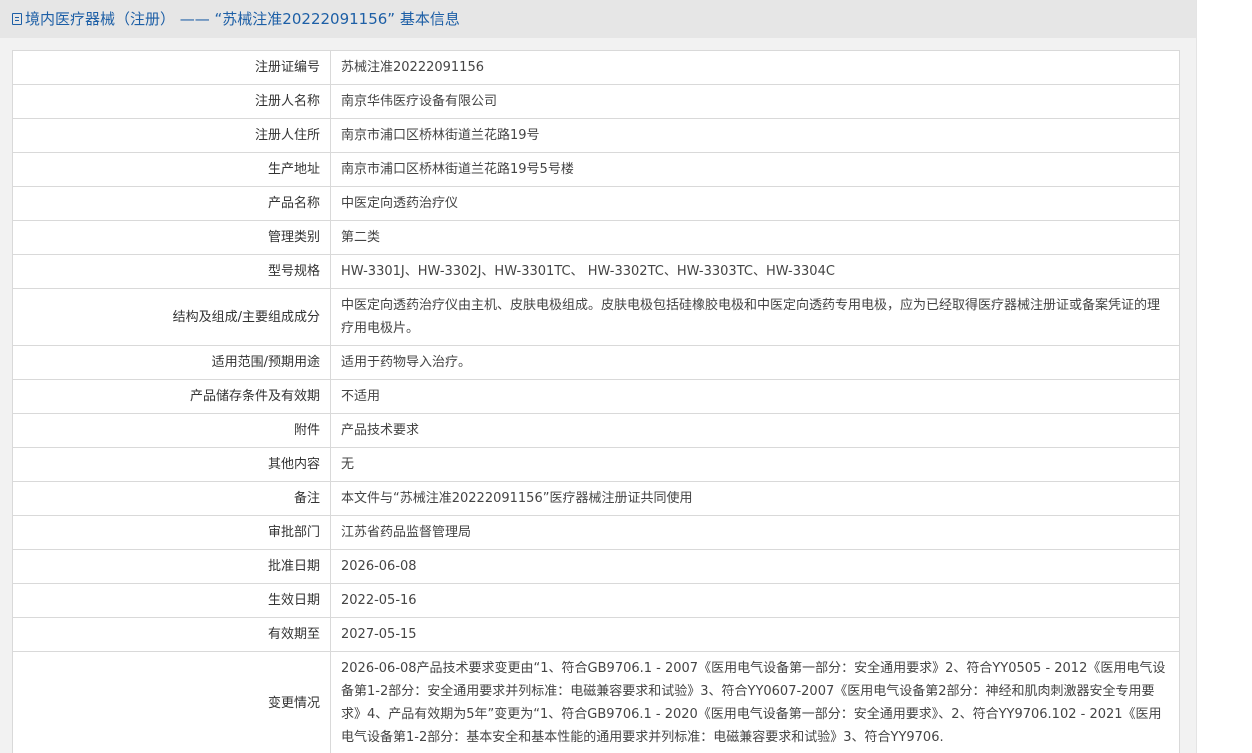 The height and width of the screenshot is (753, 1252). I want to click on table-row: 管理类别 第二类, so click(596, 237).